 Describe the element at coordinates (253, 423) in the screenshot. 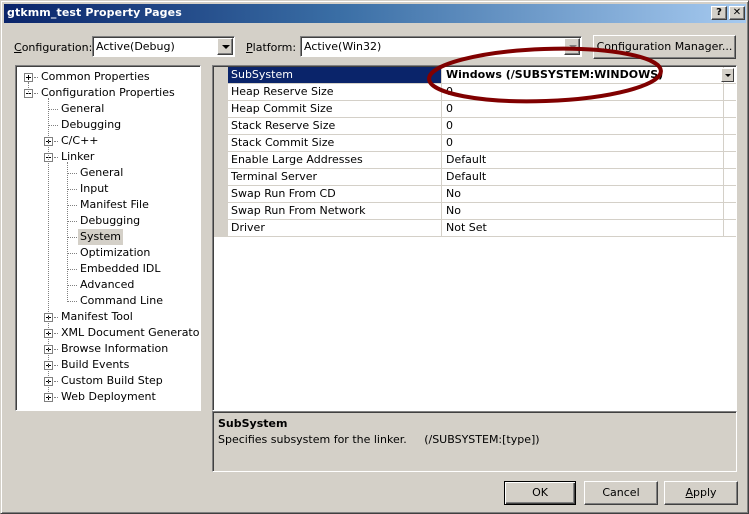

I see `description-title: SubSystem` at that location.